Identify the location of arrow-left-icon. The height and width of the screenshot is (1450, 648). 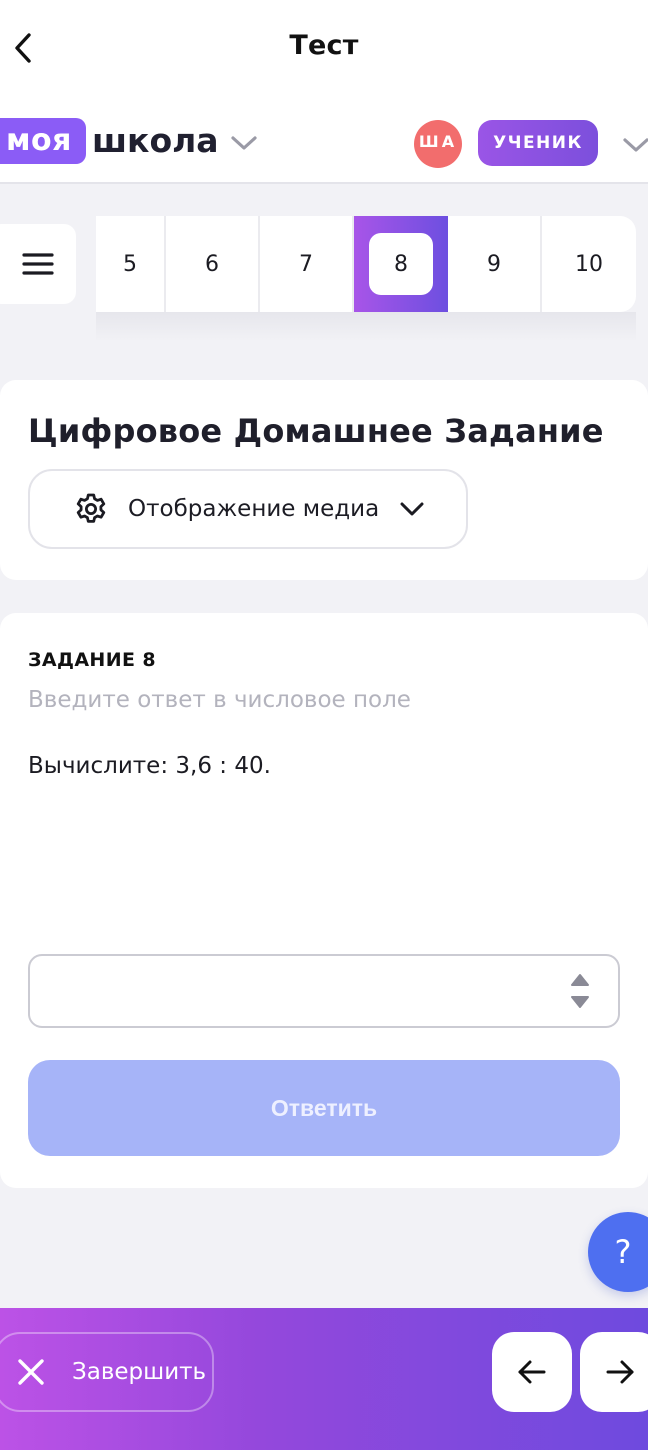
(532, 1372).